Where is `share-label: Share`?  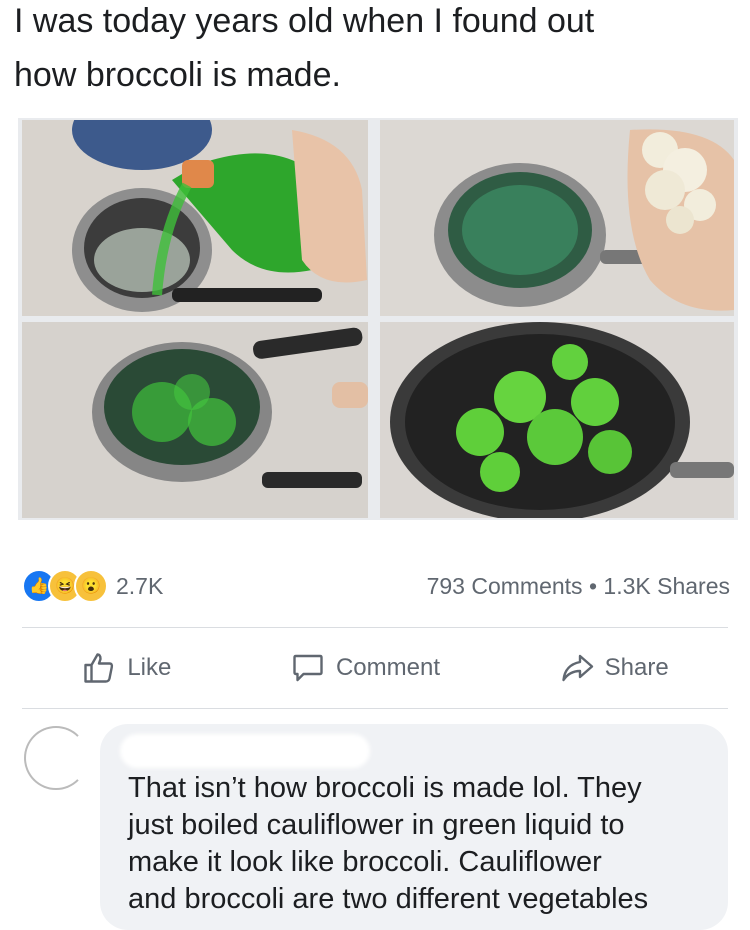
share-label: Share is located at coordinates (636, 667).